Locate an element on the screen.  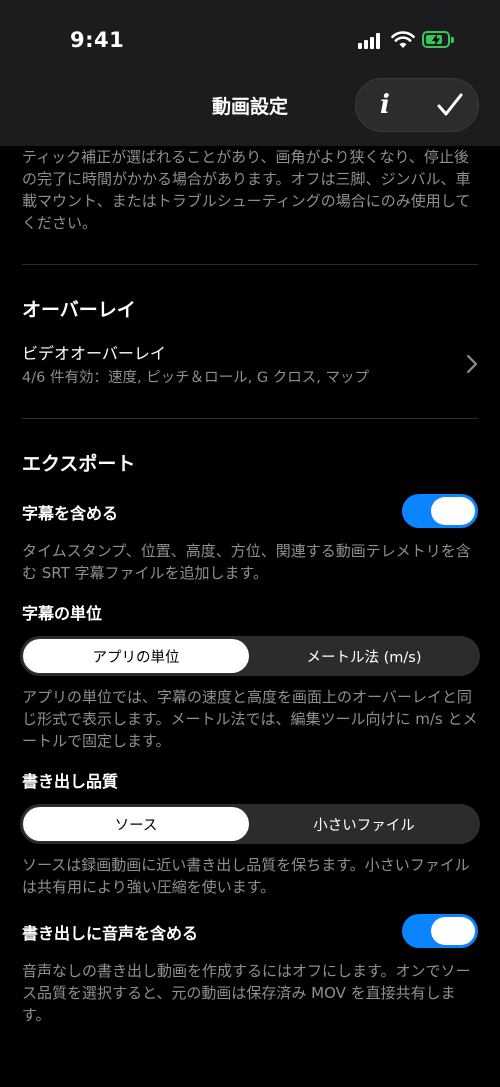
include-audio-toggle is located at coordinates (440, 931).